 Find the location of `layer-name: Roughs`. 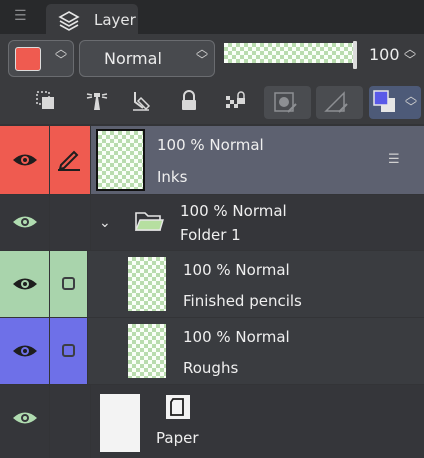

layer-name: Roughs is located at coordinates (210, 368).